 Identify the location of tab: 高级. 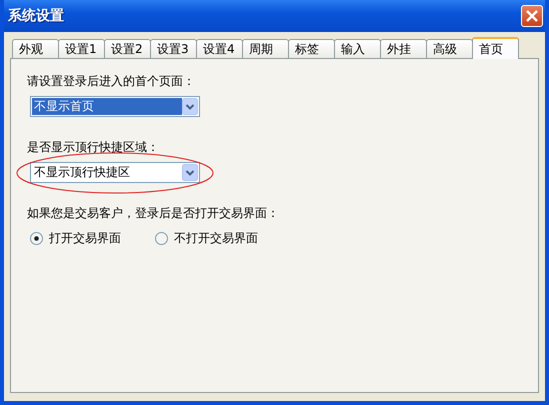
(449, 48).